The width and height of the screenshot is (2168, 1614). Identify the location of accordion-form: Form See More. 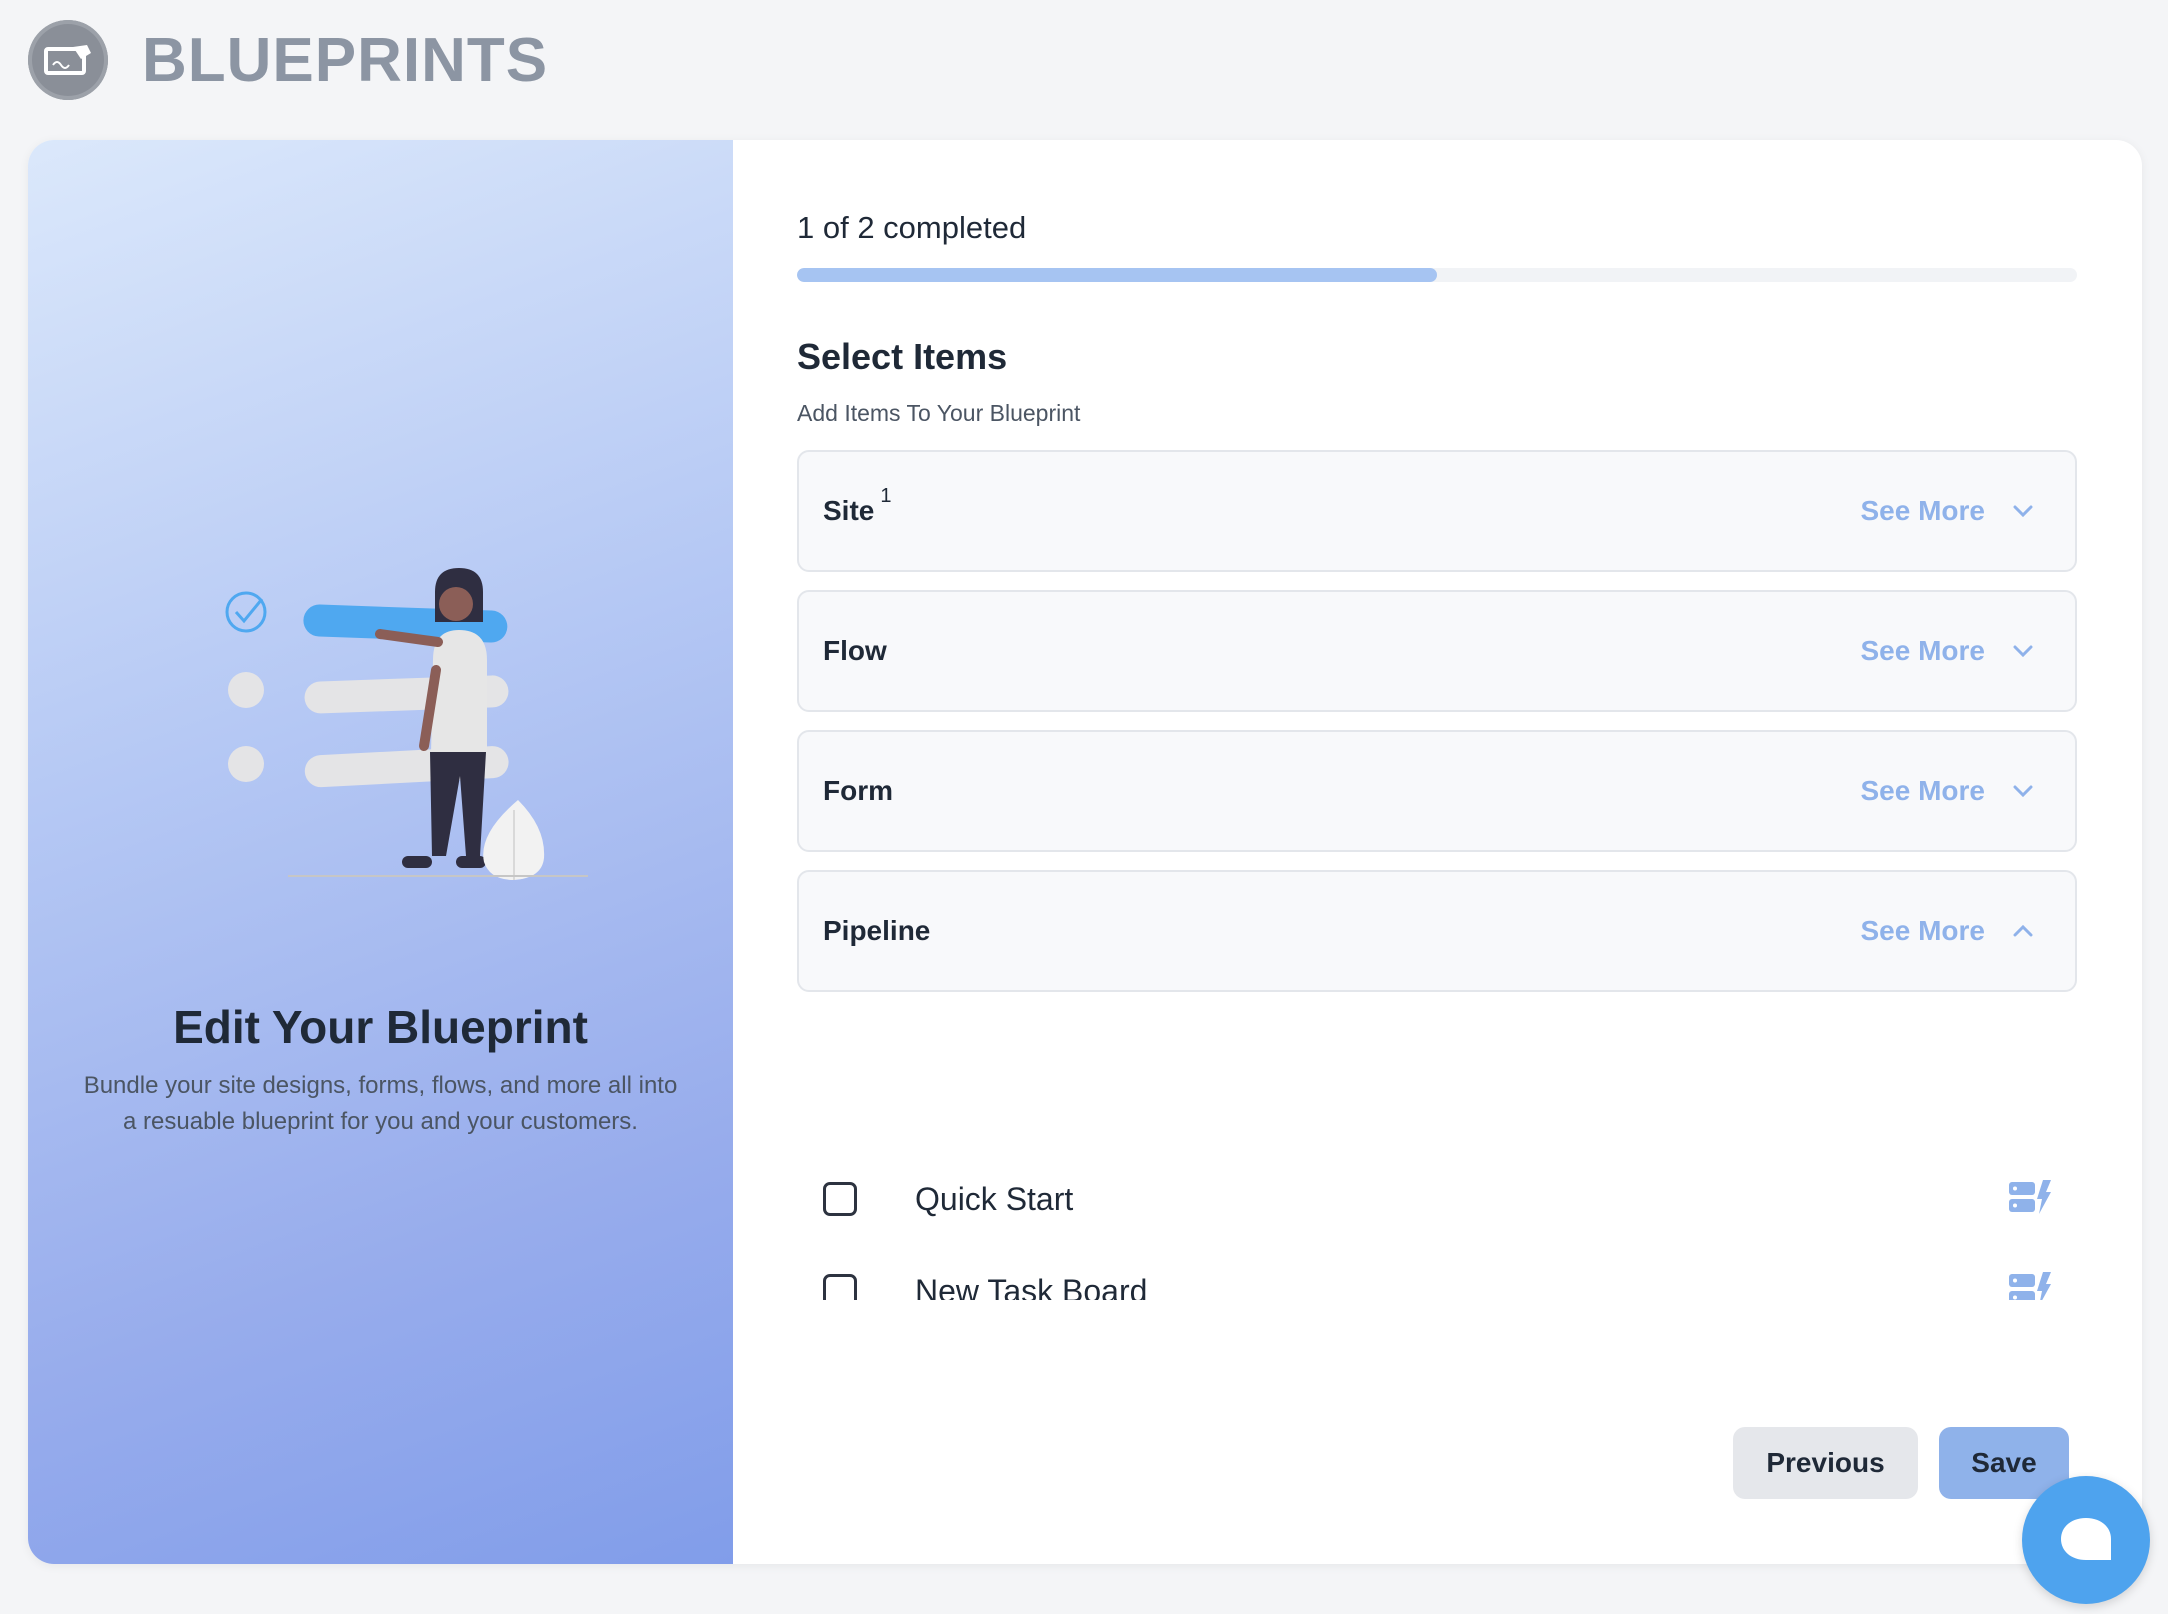
(1437, 791).